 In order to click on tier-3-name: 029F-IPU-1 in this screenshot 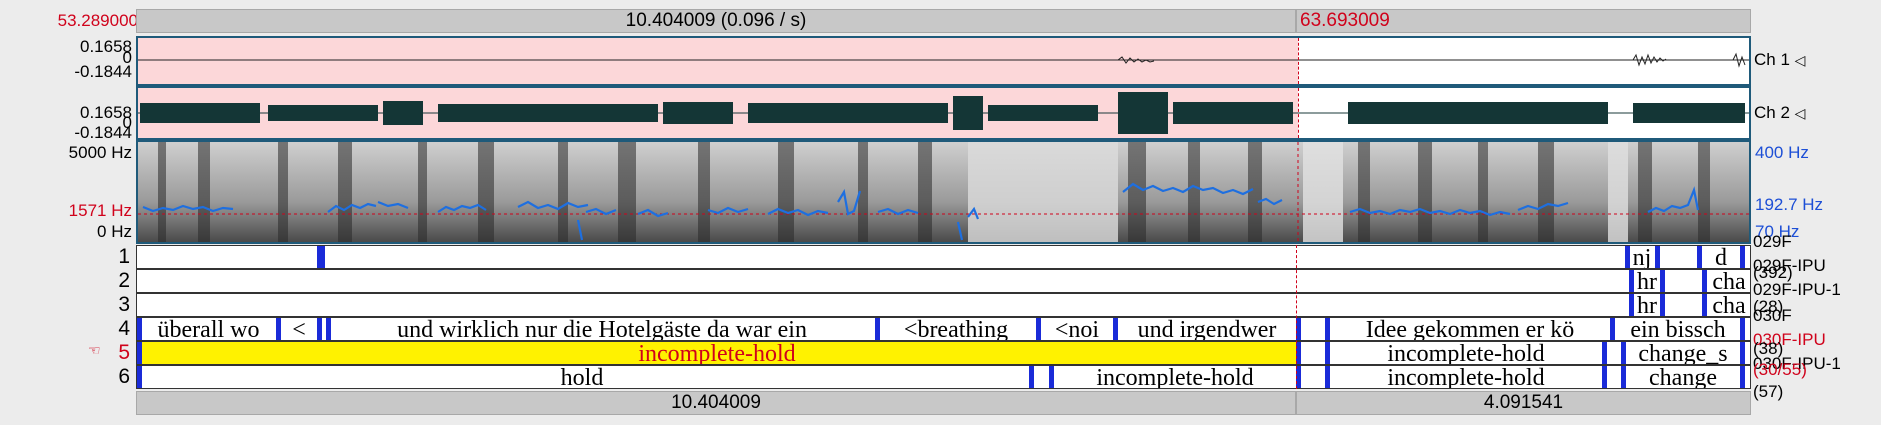, I will do `click(1797, 289)`.